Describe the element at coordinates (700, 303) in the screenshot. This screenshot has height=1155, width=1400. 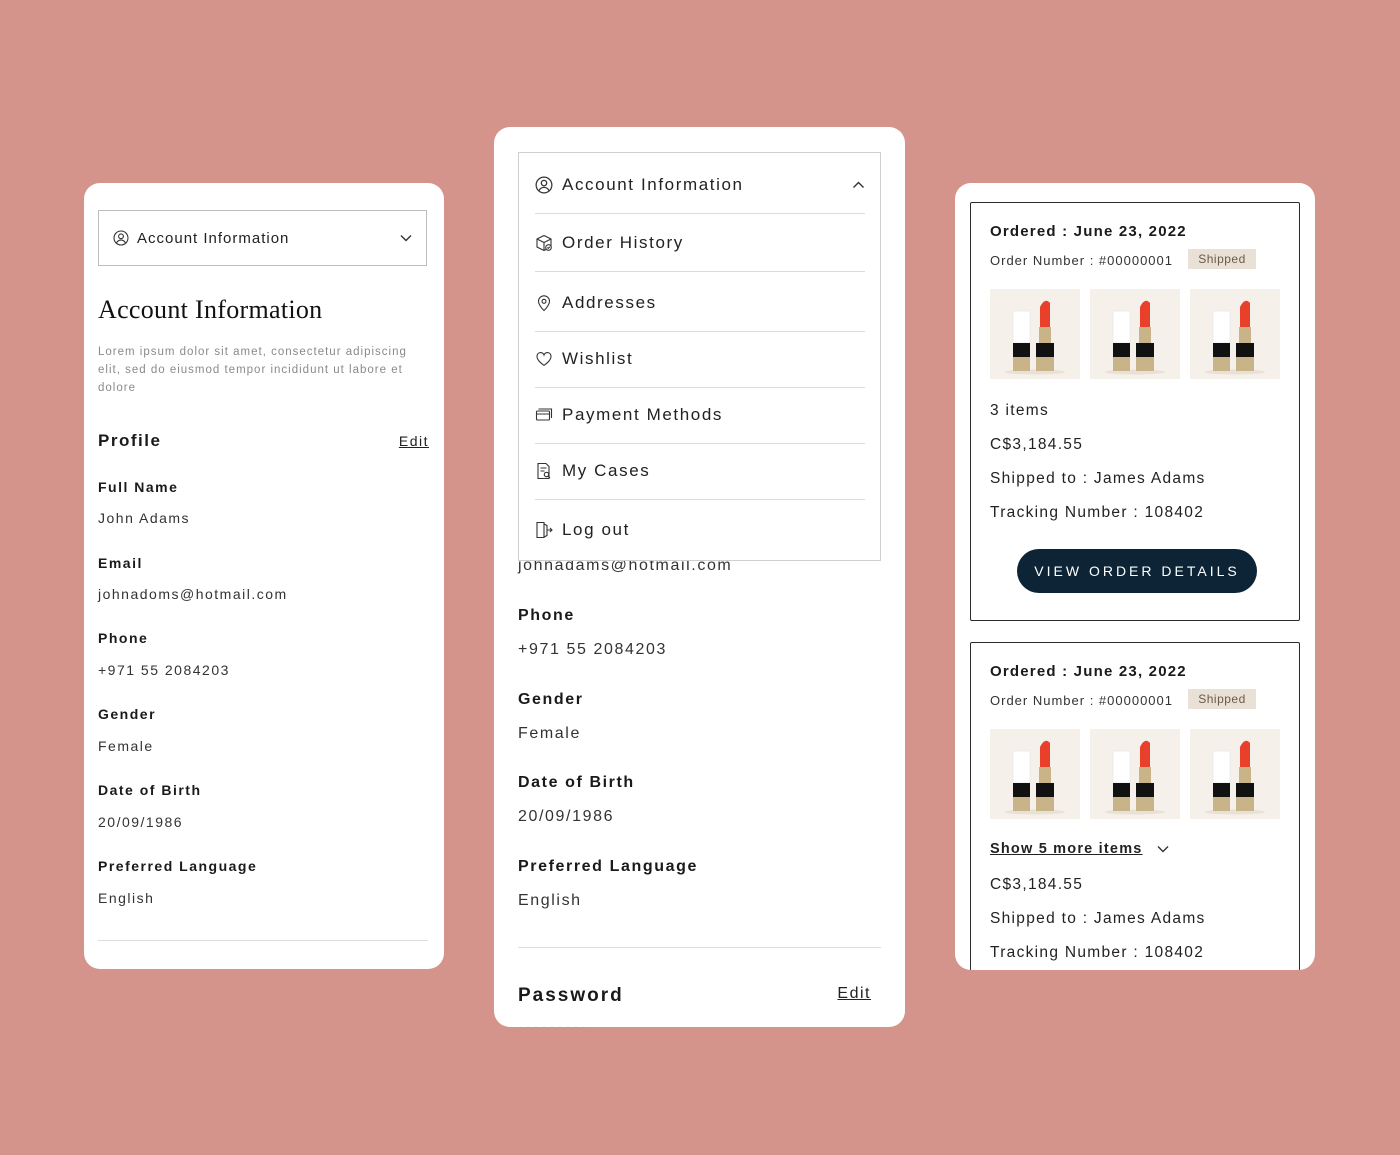
I see `menu-item-addresses: Addresses` at that location.